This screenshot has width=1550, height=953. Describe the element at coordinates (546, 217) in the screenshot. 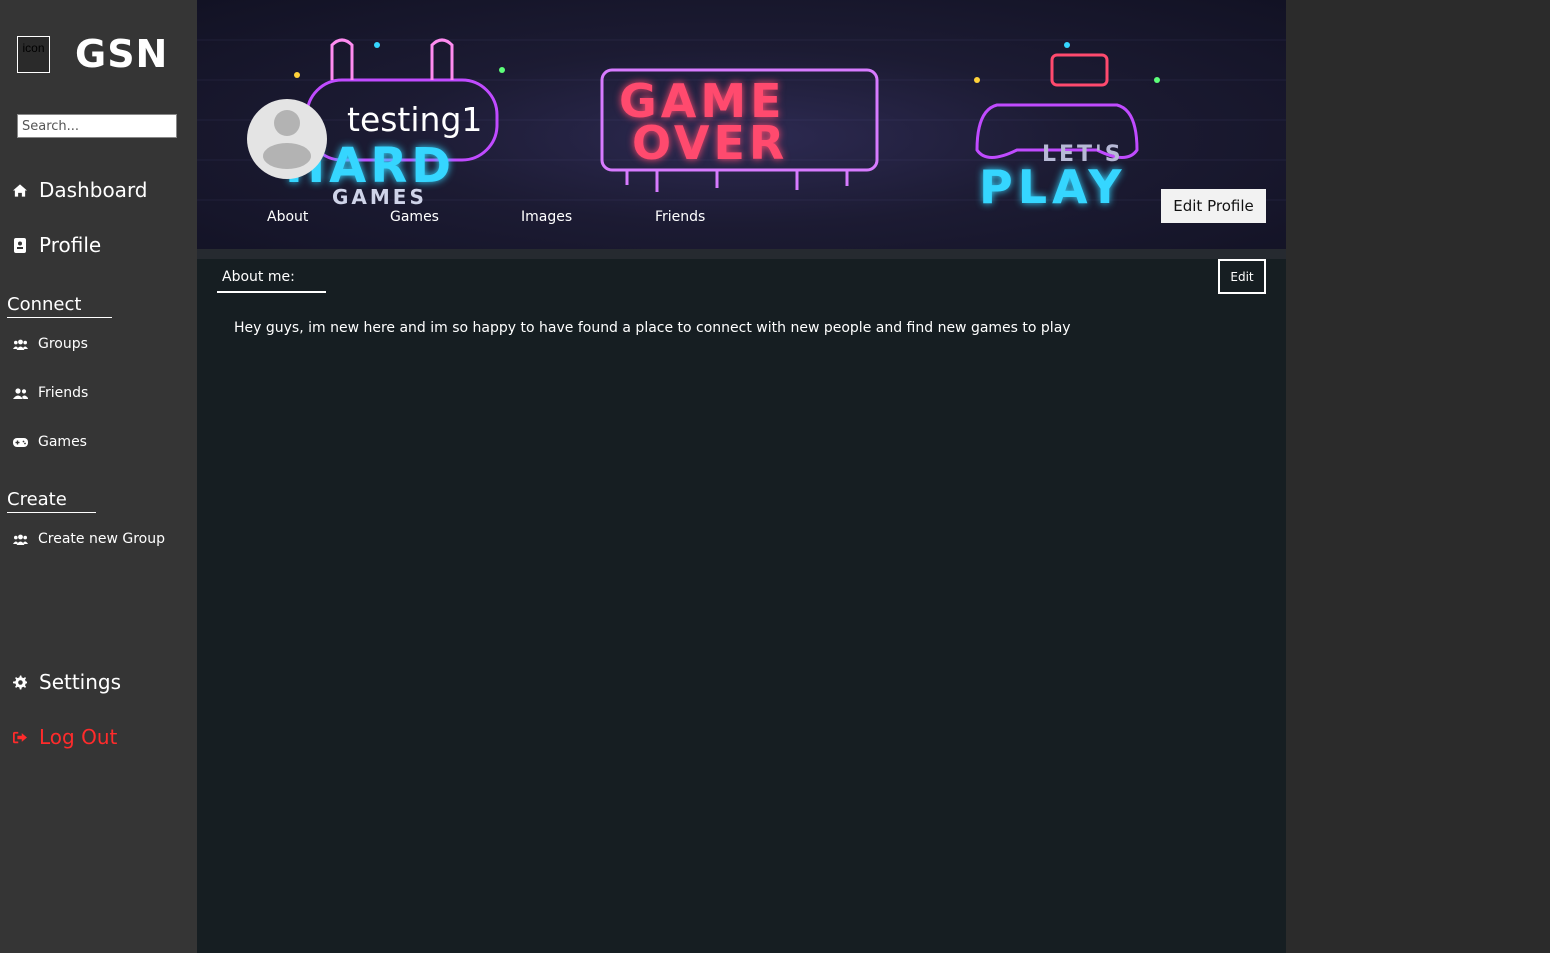

I see `tab-images: Images` at that location.